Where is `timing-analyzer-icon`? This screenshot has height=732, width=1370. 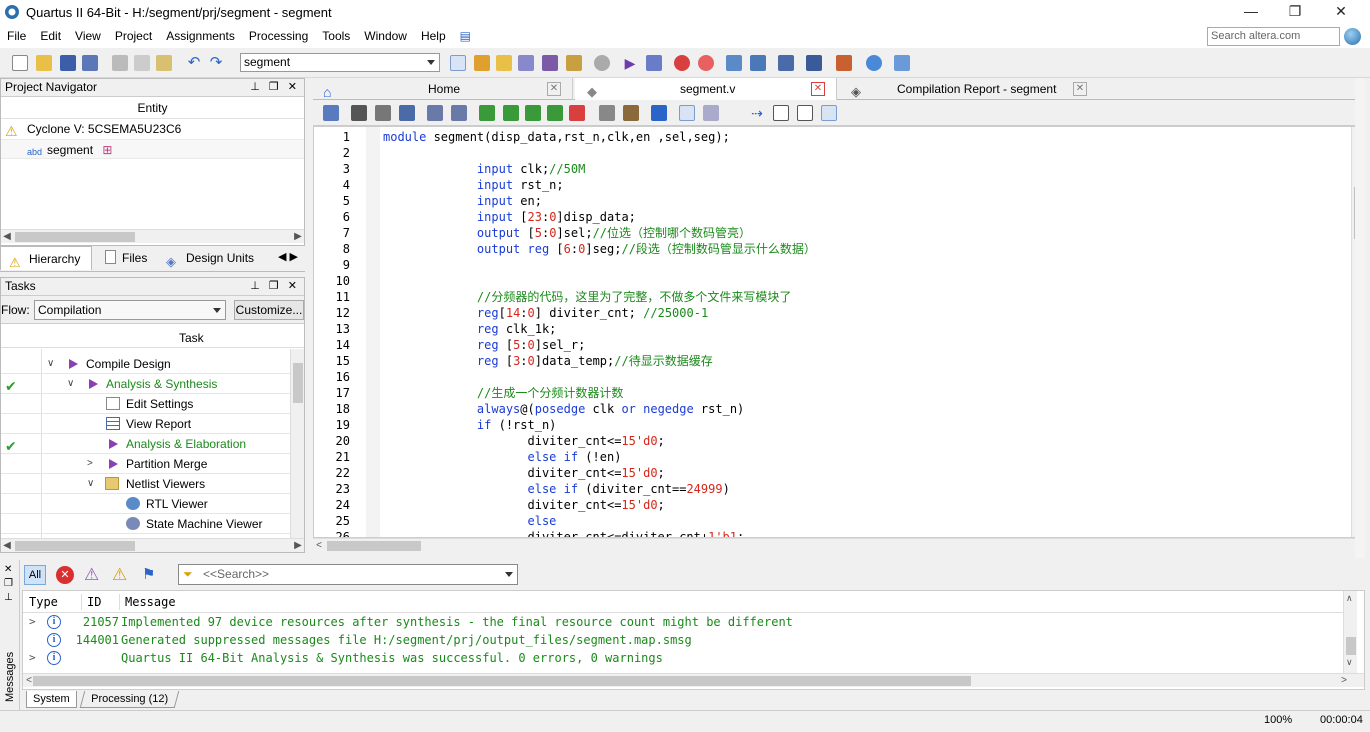
timing-analyzer-icon is located at coordinates (682, 63).